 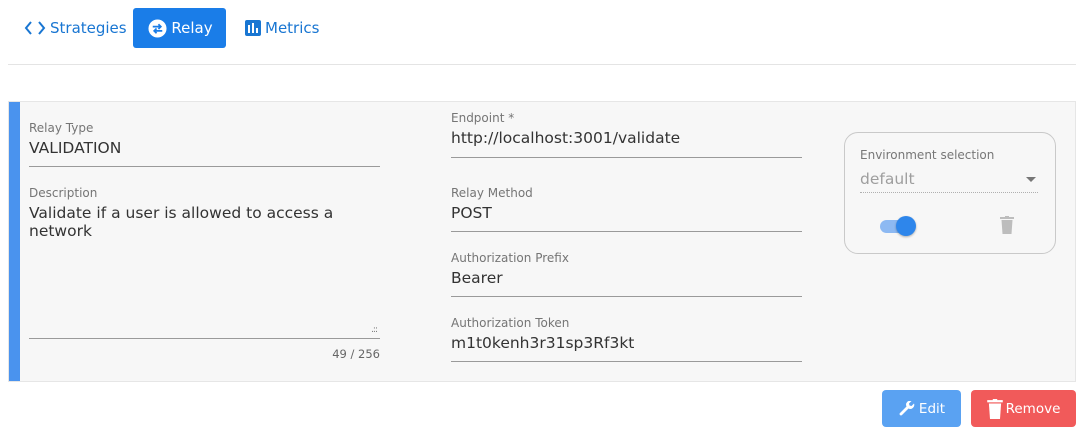 I want to click on auth-prefix-input: Bearer, so click(x=626, y=278).